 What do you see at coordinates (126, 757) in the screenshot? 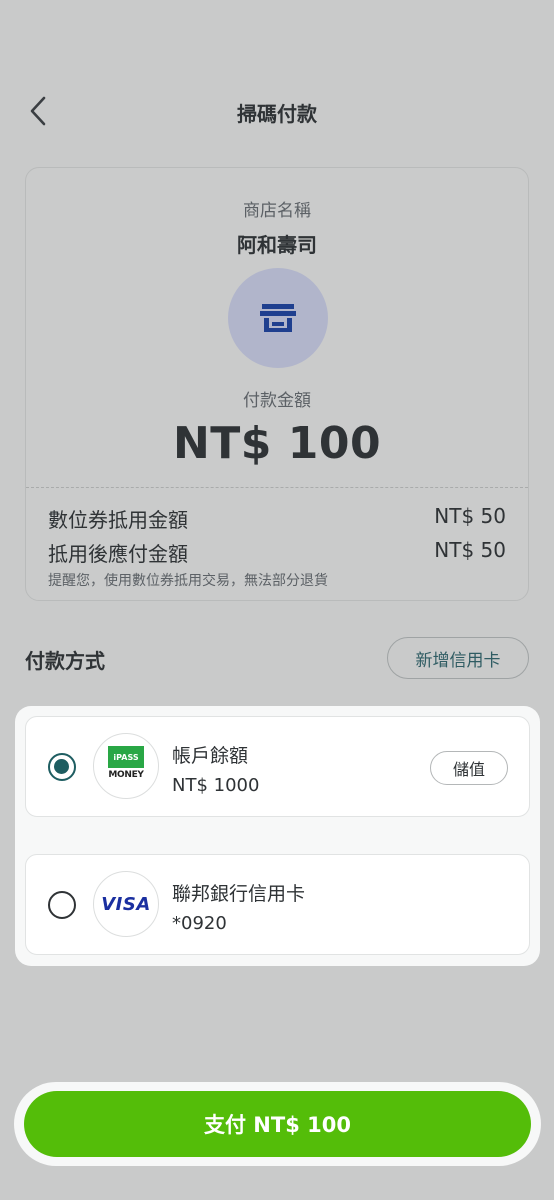
I see `ipass-logo-text: iPASS` at bounding box center [126, 757].